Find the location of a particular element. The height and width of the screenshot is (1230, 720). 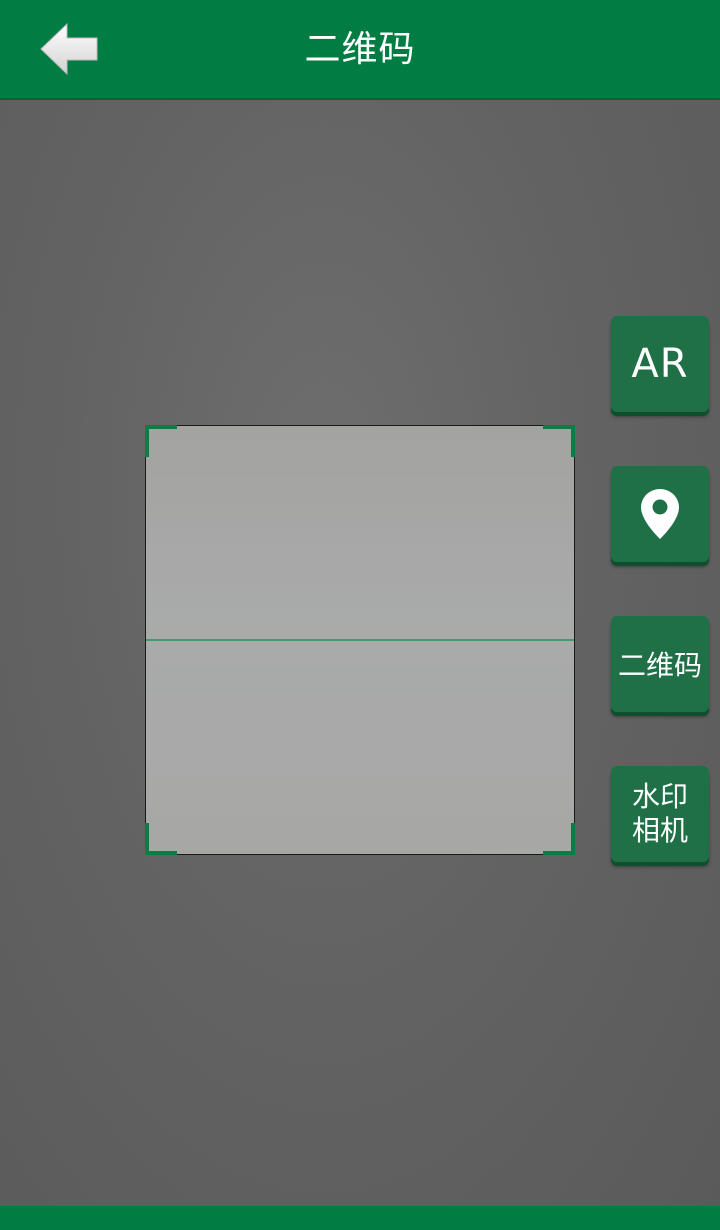

scan-corner-bottom-right is located at coordinates (559, 839).